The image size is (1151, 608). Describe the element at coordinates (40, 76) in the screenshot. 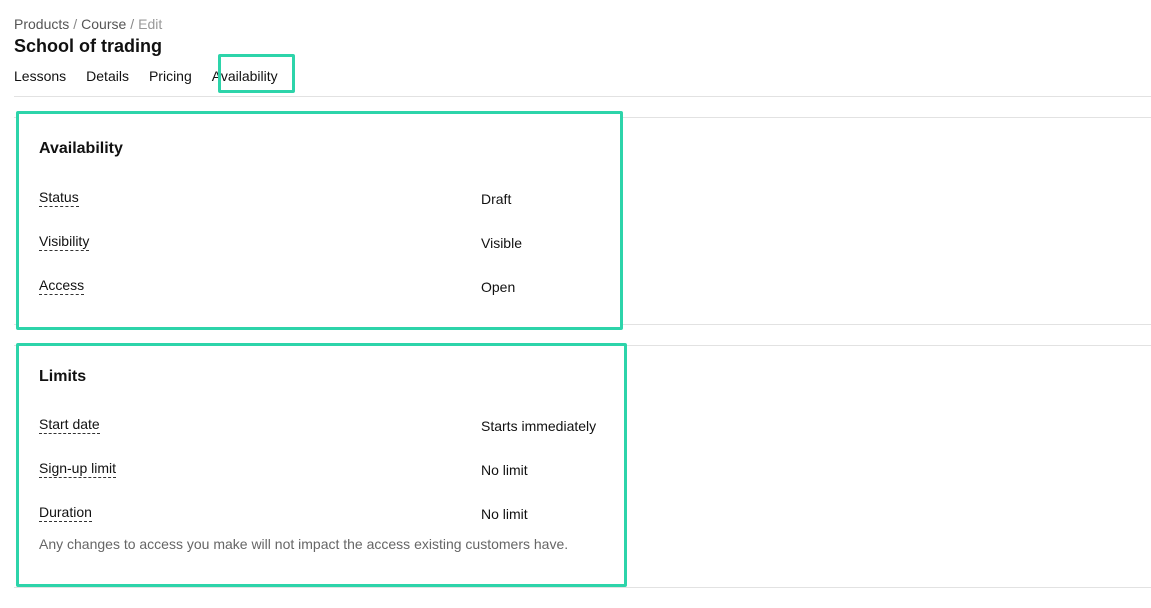

I see `tab-lessons: Lessons` at that location.